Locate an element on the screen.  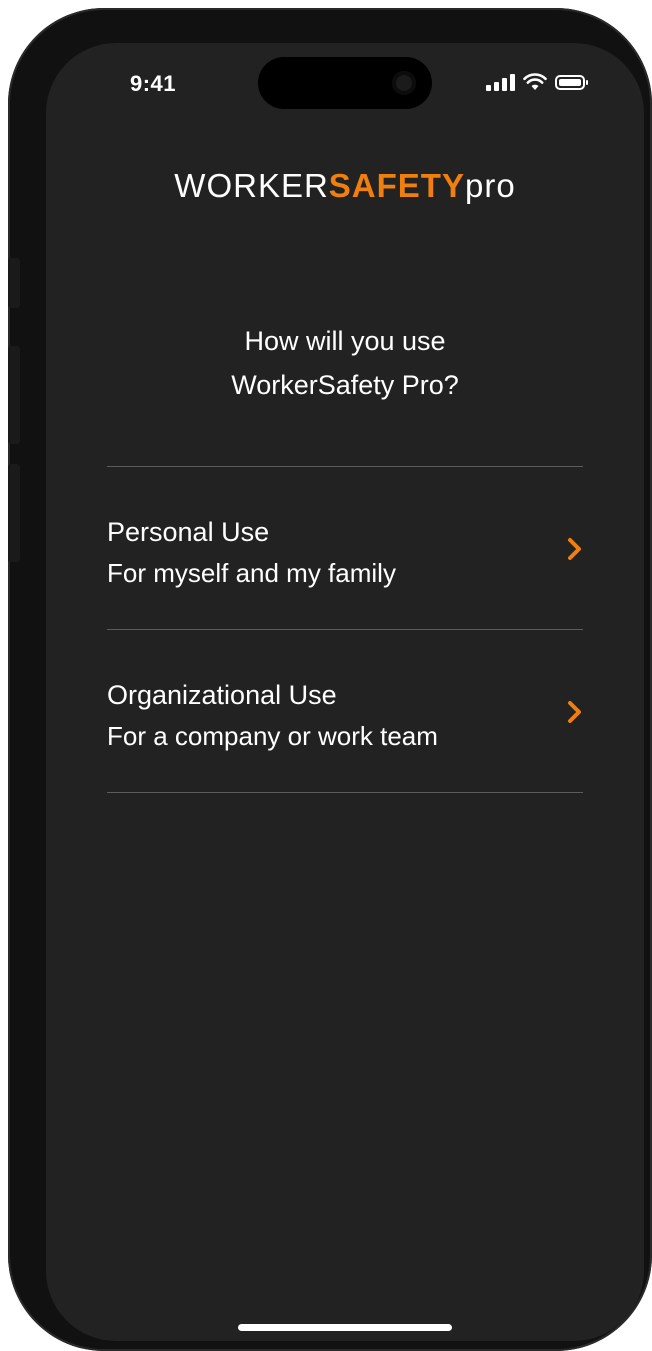
question-line-2: WorkerSafety Pro? is located at coordinates (345, 385).